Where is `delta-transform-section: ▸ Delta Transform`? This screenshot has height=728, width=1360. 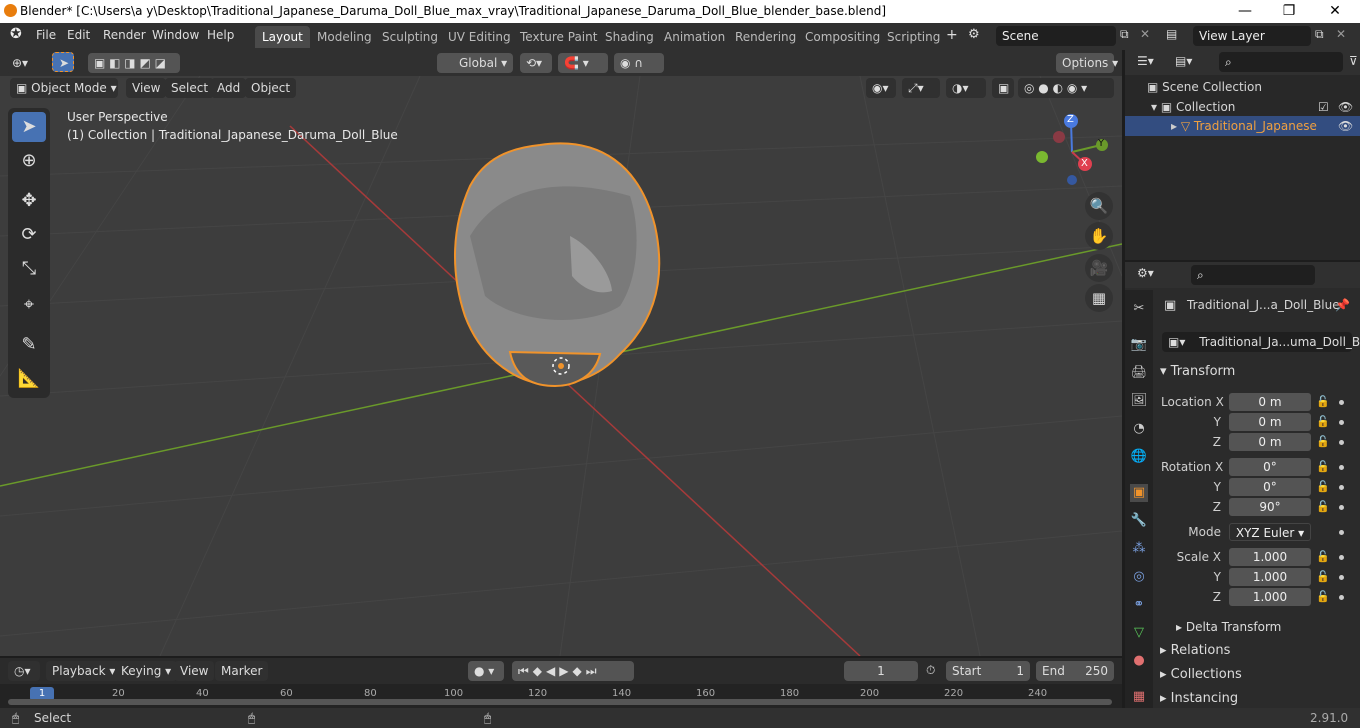 delta-transform-section: ▸ Delta Transform is located at coordinates (1228, 627).